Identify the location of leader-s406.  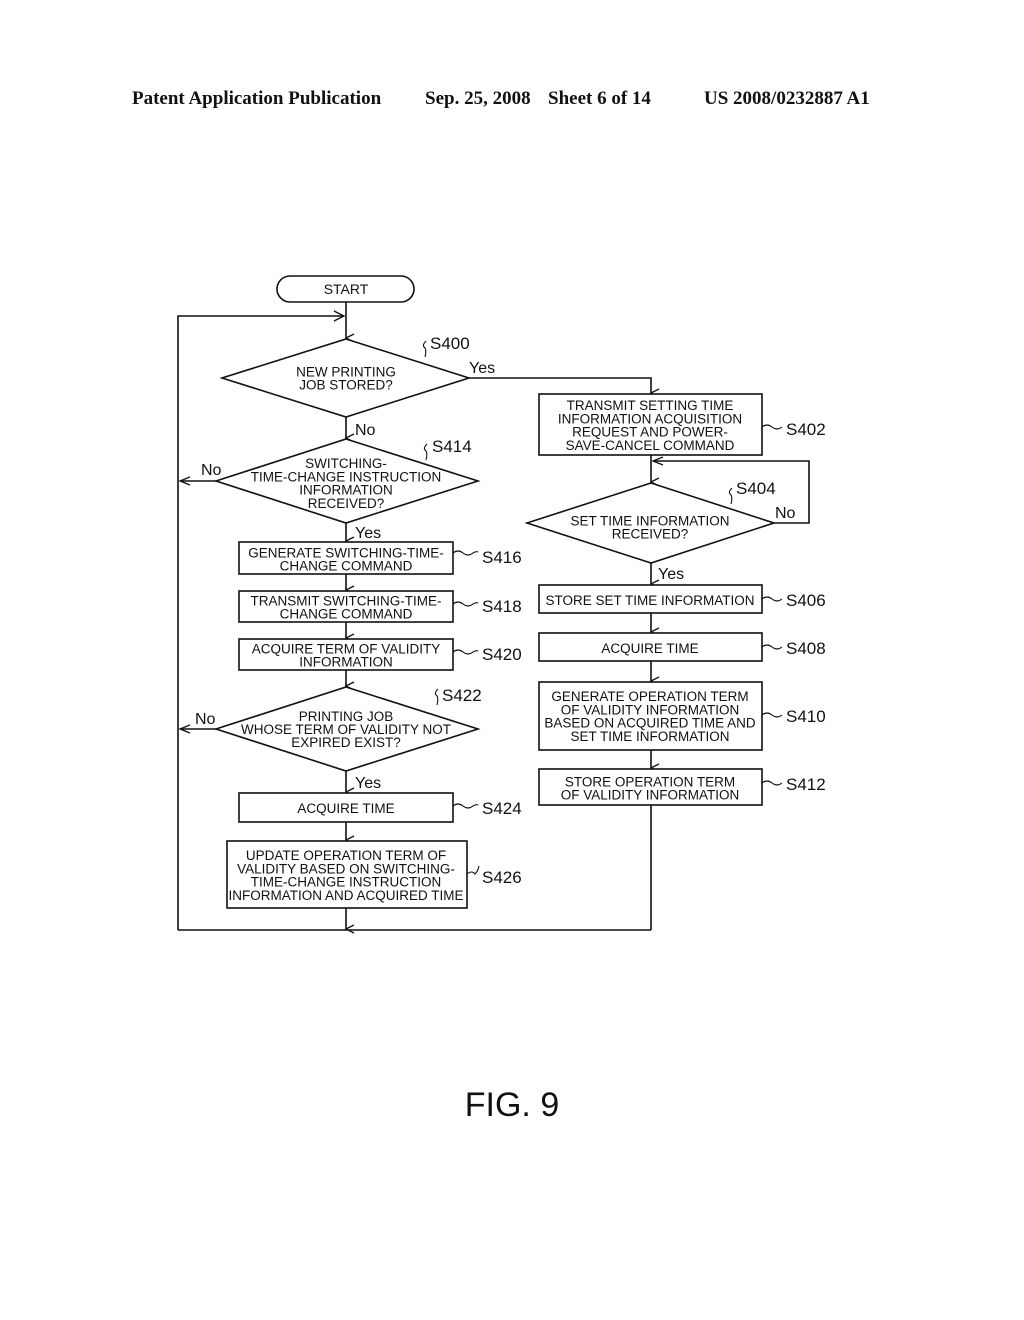
(772, 599).